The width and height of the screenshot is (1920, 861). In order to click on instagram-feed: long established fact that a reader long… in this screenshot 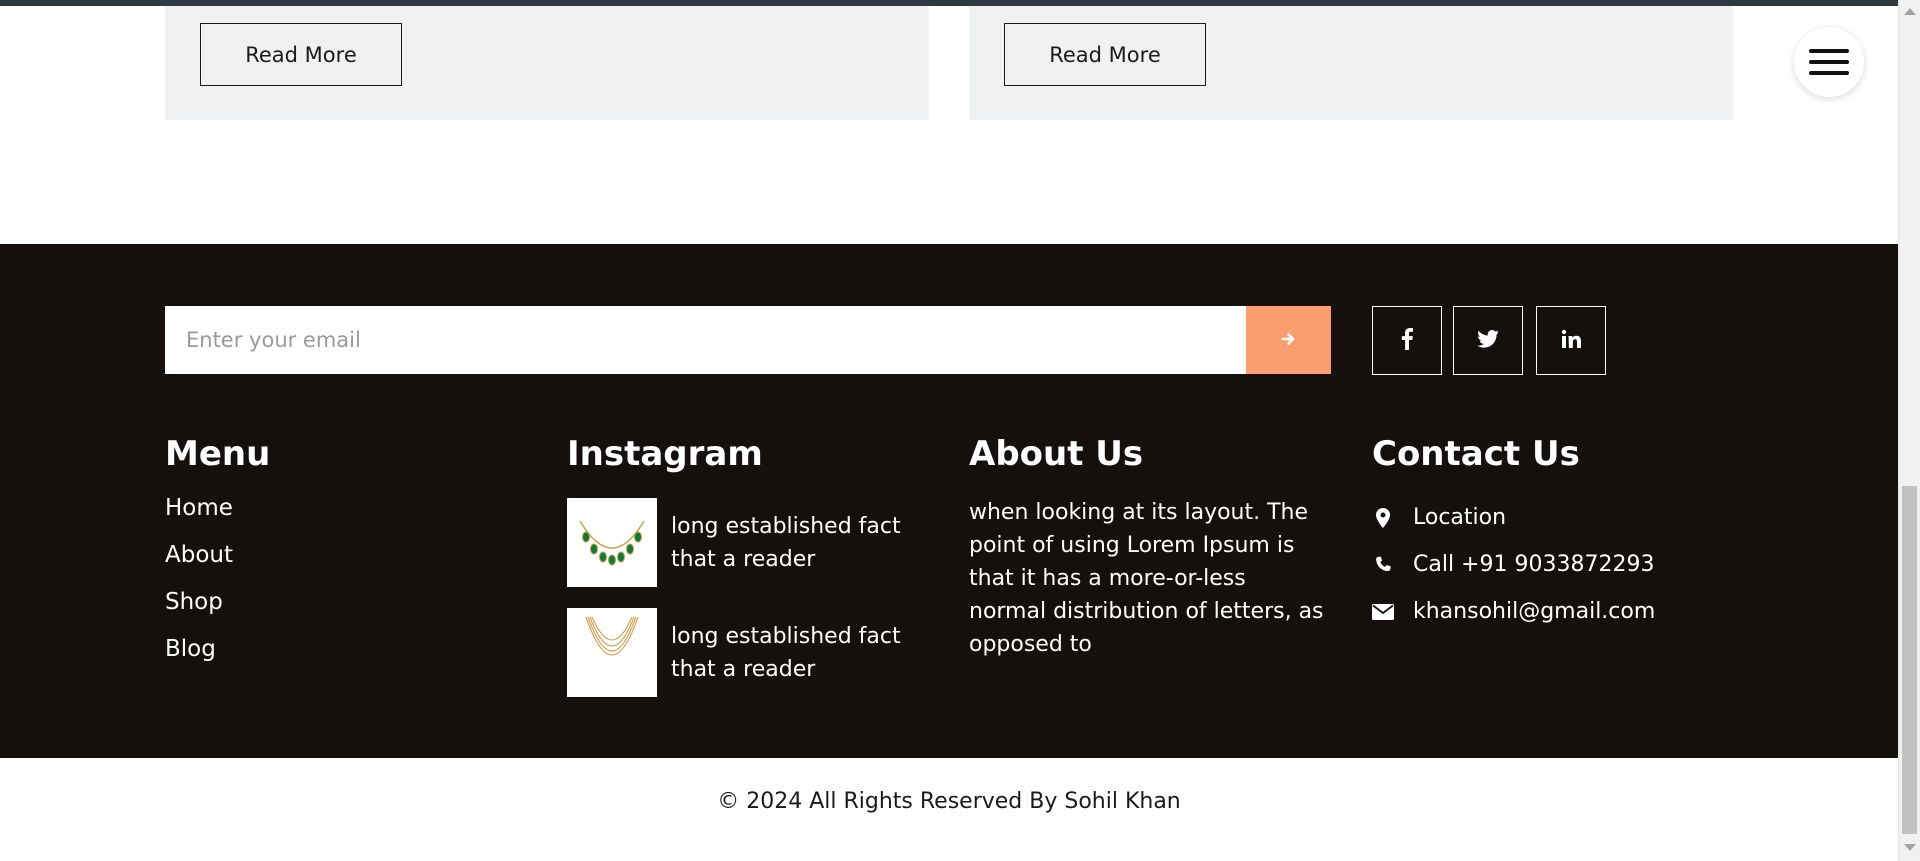, I will do `click(739, 608)`.